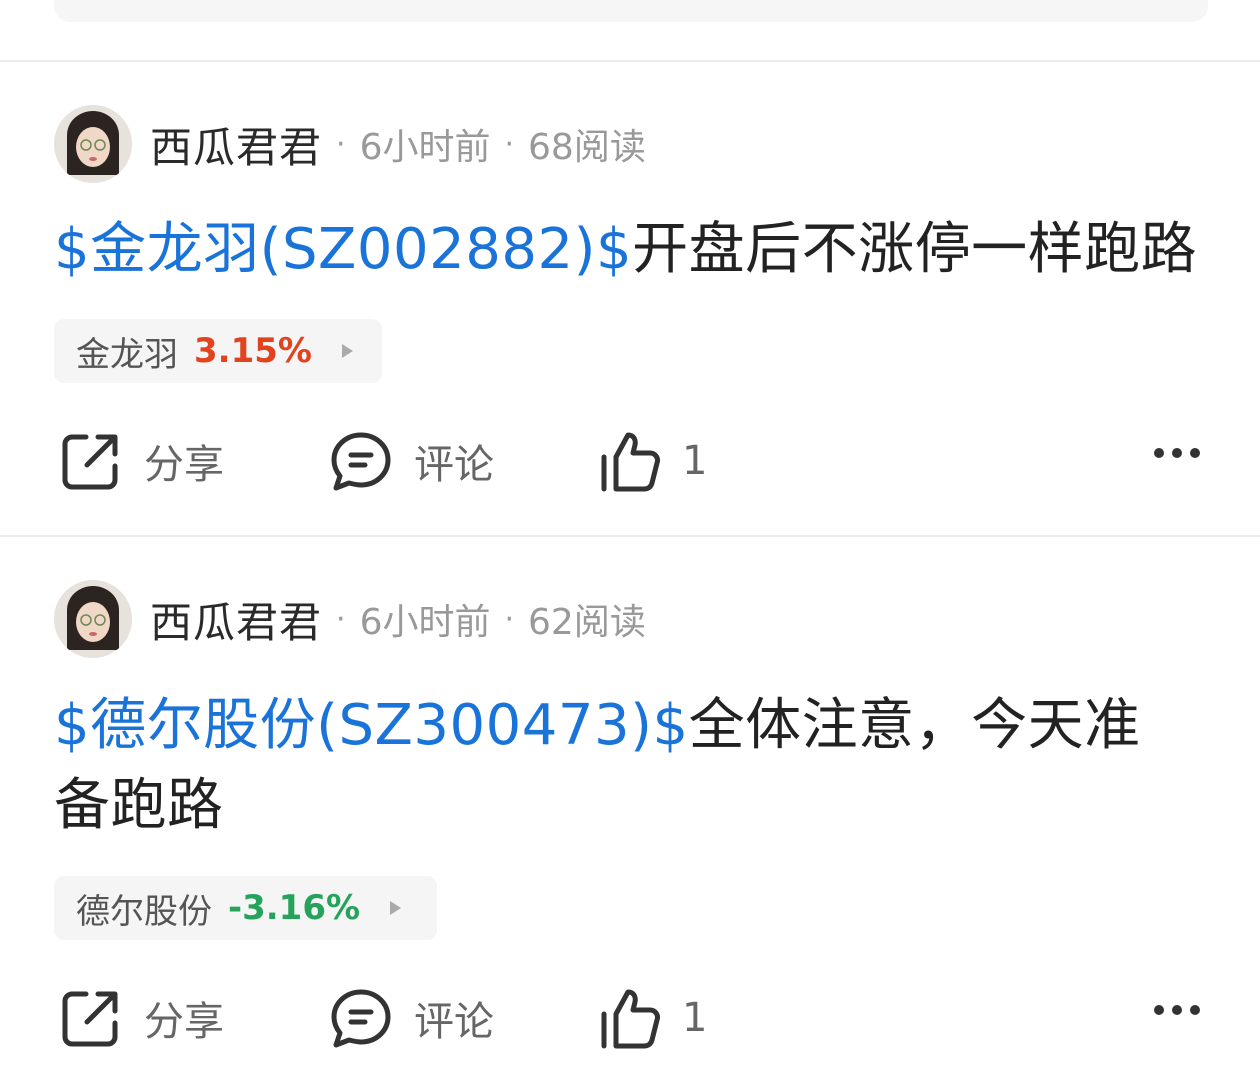  What do you see at coordinates (915, 249) in the screenshot?
I see `post-text: 开盘后不涨停一样跑路` at bounding box center [915, 249].